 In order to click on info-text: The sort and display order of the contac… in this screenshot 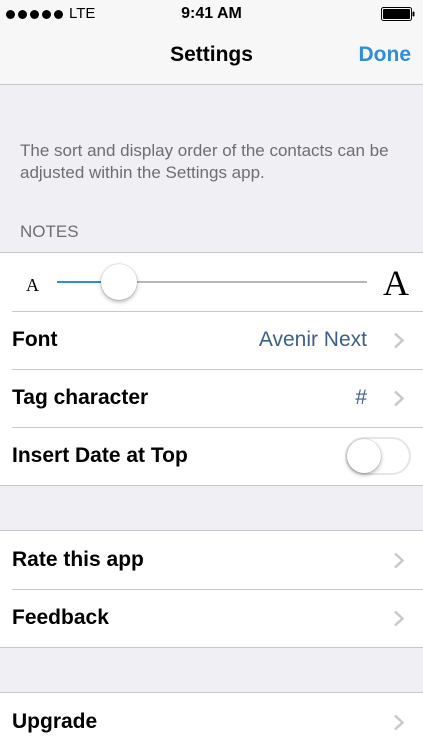, I will do `click(204, 161)`.